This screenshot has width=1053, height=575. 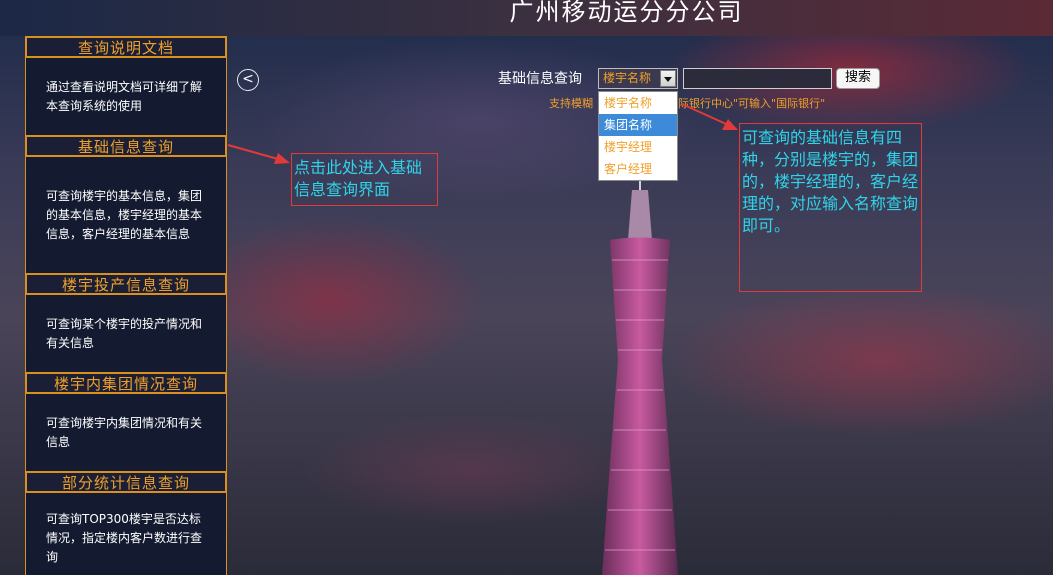 I want to click on query-type-select: 楼宇名称, so click(x=638, y=78).